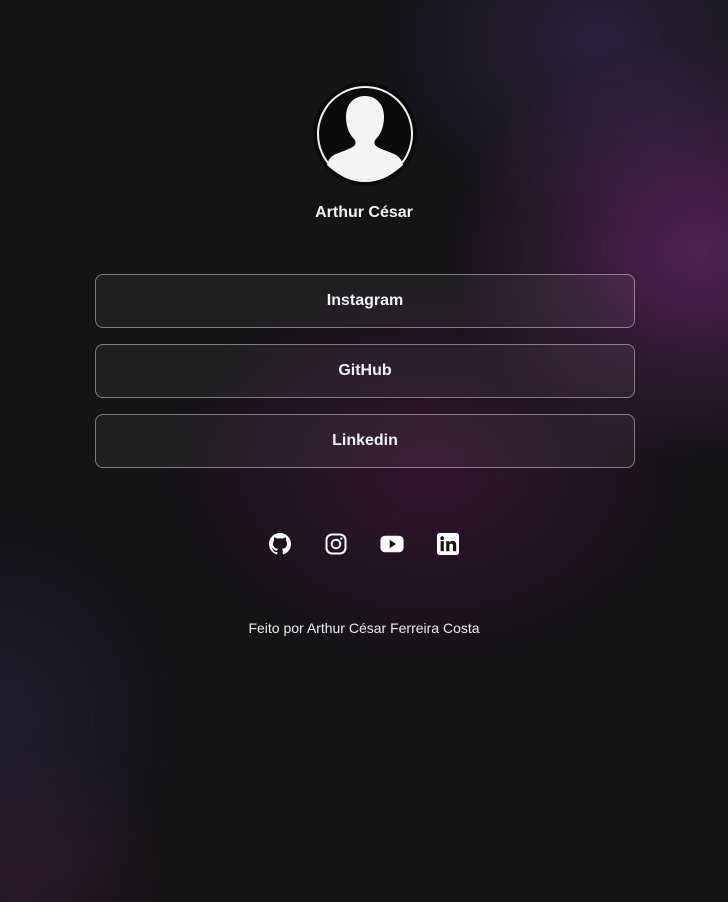  I want to click on footer-credit: Feito por Arthur César Ferreira Costa, so click(364, 628).